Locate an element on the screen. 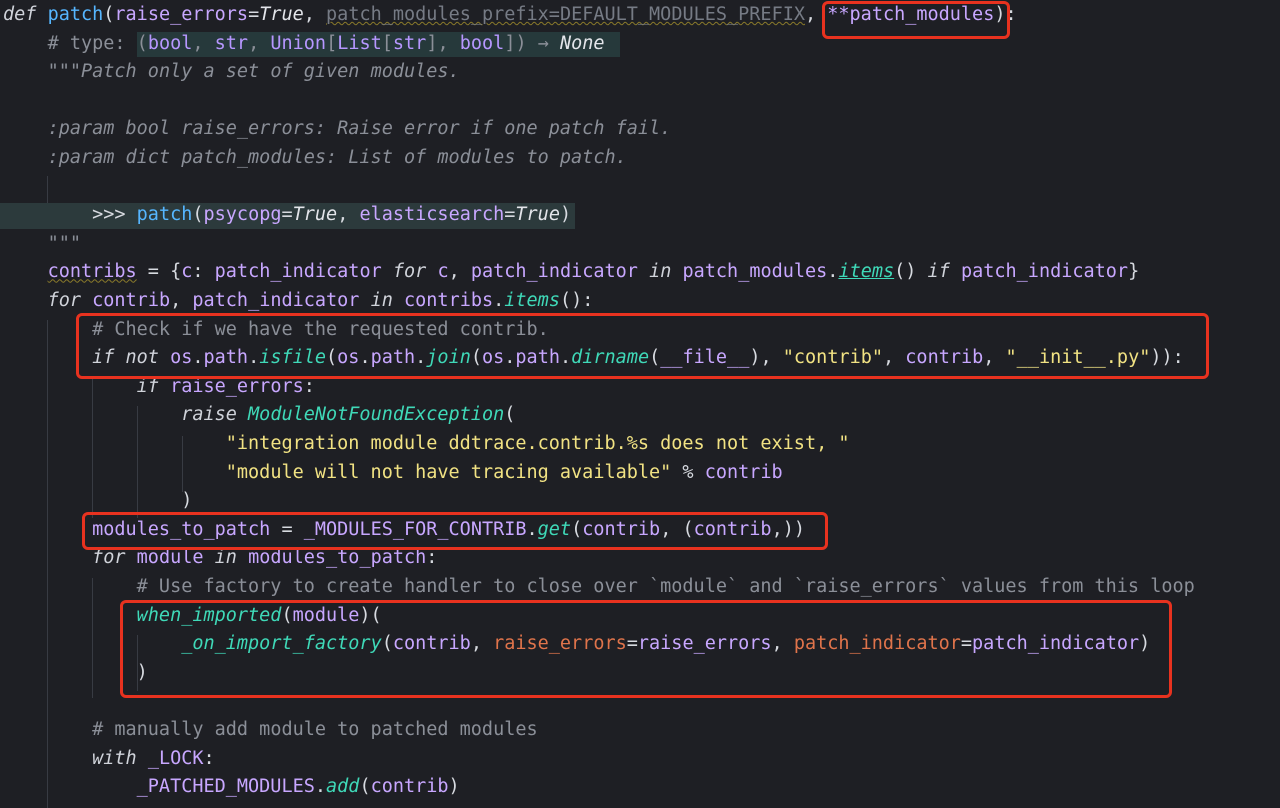 The image size is (1280, 808). highlight-box-isfile-check is located at coordinates (642, 346).